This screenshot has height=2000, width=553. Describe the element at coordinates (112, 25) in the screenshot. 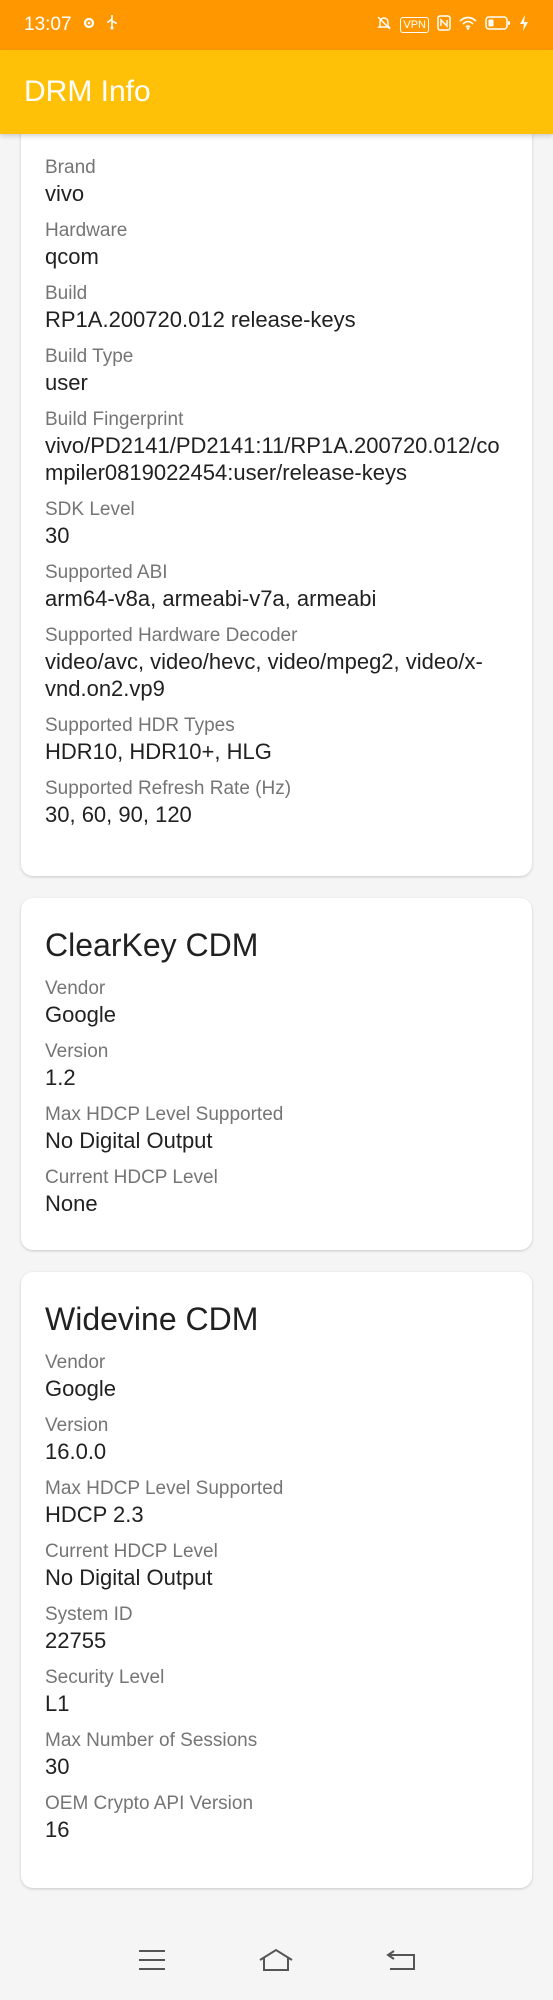

I see `usb-icon` at that location.